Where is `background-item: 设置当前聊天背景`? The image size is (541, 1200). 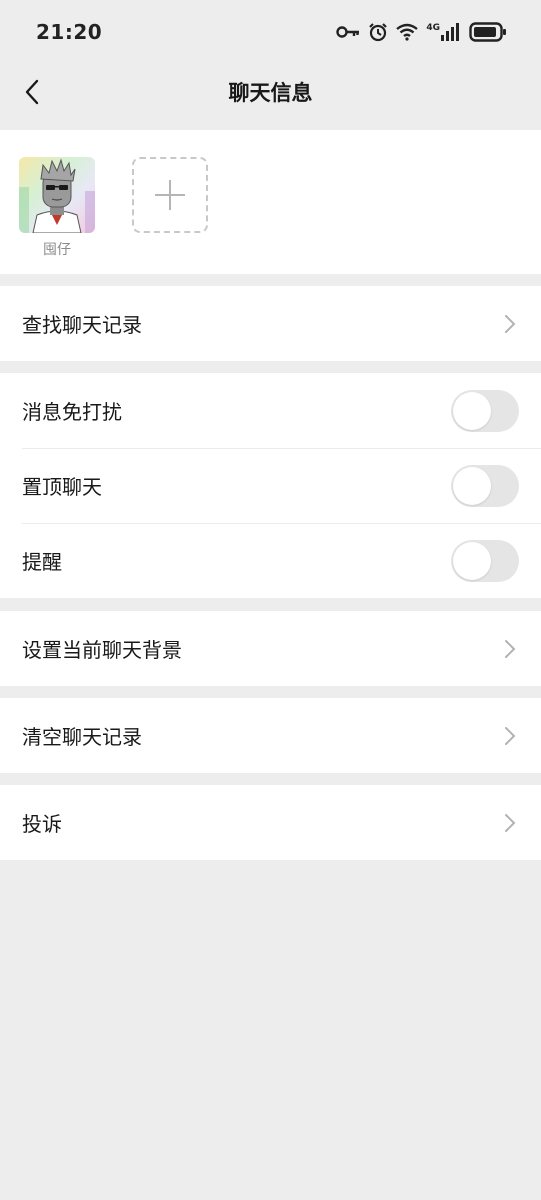 background-item: 设置当前聊天背景 is located at coordinates (270, 648).